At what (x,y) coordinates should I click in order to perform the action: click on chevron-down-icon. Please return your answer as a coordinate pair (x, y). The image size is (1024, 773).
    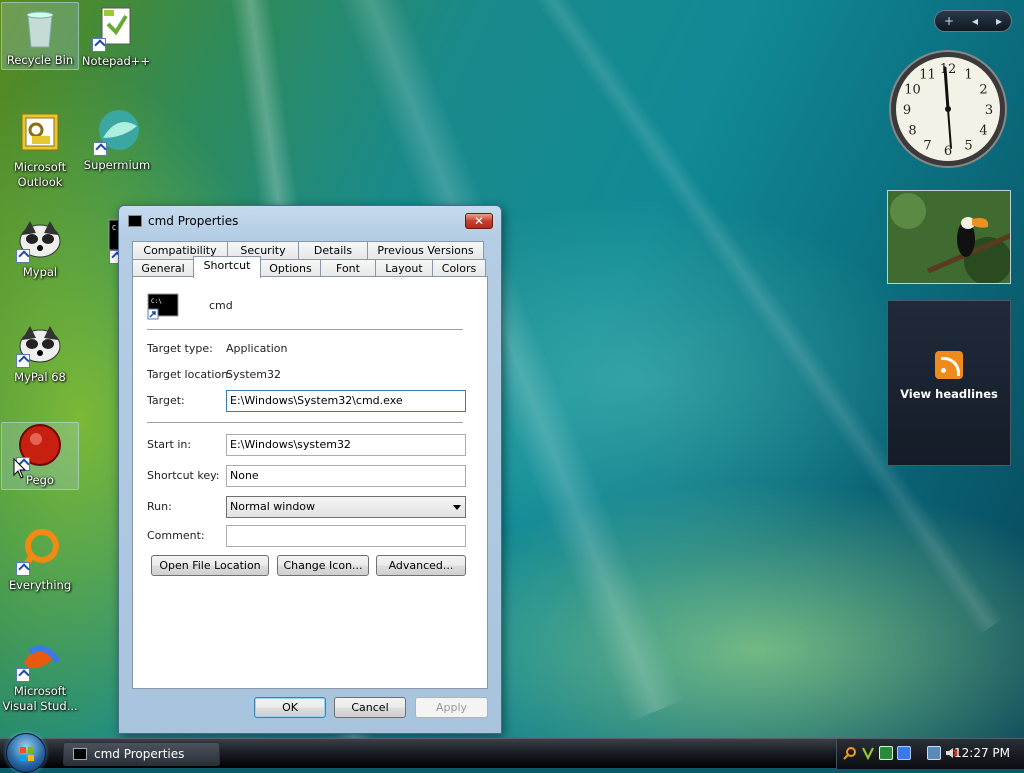
    Looking at the image, I should click on (457, 507).